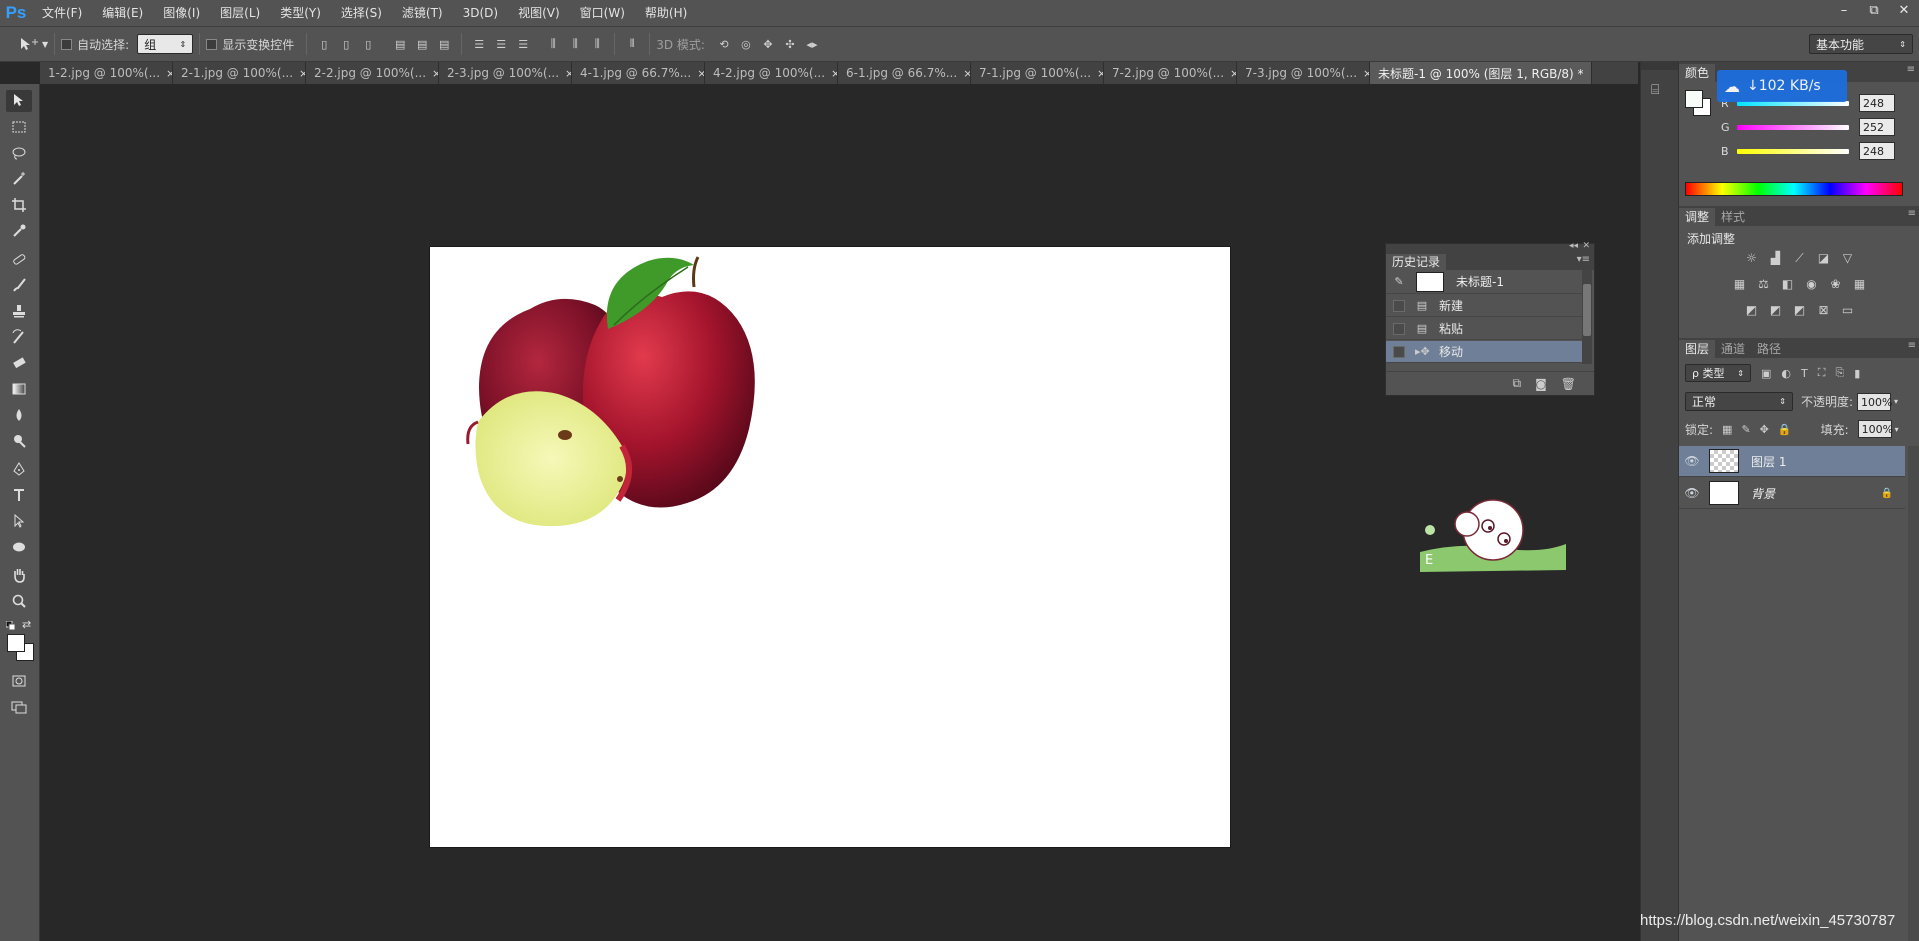 This screenshot has width=1919, height=941. What do you see at coordinates (479, 44) in the screenshot?
I see `distribute-top-icon: ☰` at bounding box center [479, 44].